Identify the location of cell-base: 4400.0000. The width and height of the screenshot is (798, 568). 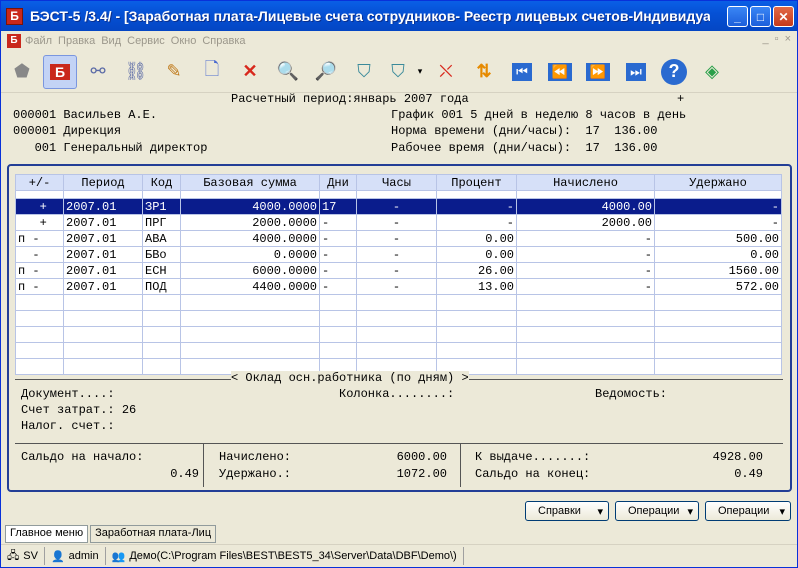
(250, 286).